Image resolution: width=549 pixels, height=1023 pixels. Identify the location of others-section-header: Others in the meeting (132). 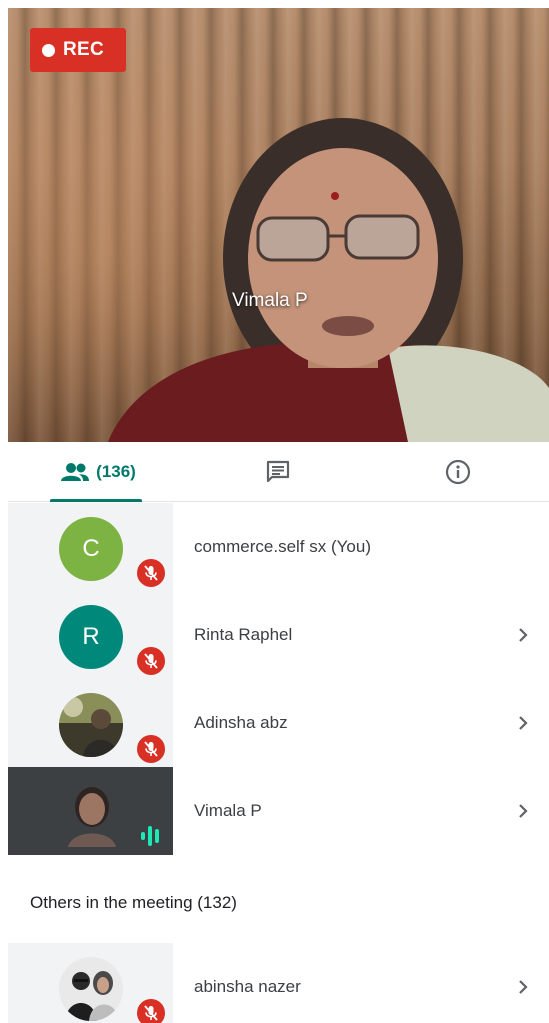
(133, 902).